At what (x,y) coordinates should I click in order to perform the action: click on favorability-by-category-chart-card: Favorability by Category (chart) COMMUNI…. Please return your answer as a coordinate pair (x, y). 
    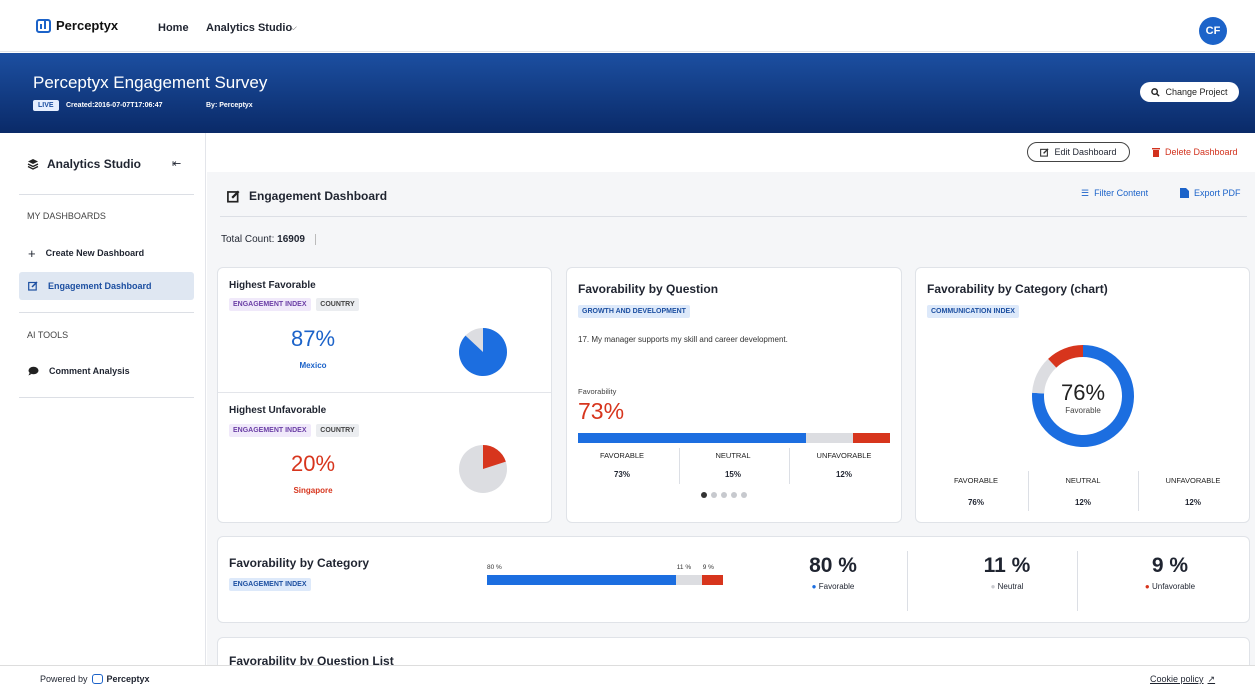
    Looking at the image, I should click on (1082, 395).